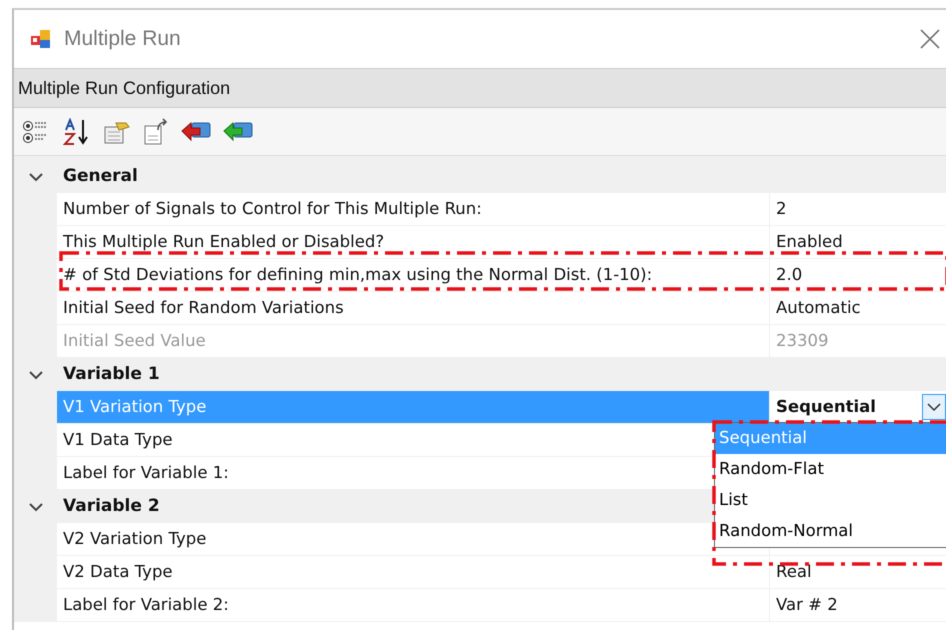 The width and height of the screenshot is (946, 630). What do you see at coordinates (357, 275) in the screenshot?
I see `property-name: # of Std Deviations for defining min,max using the Normal Dist. (1-10):` at bounding box center [357, 275].